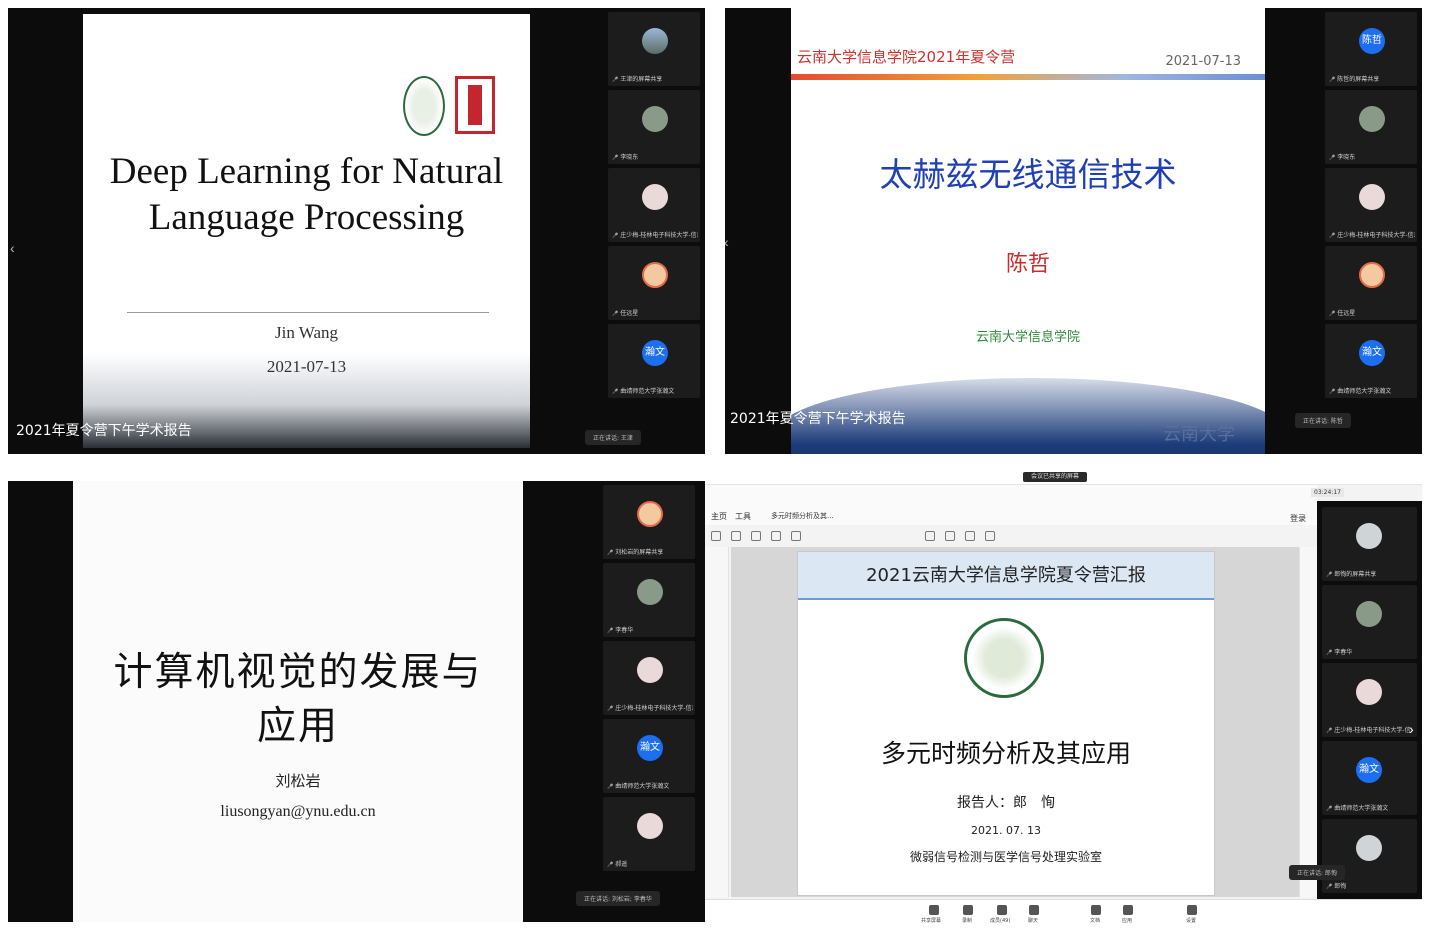  What do you see at coordinates (1095, 921) in the screenshot?
I see `toolbar-label: 文档` at bounding box center [1095, 921].